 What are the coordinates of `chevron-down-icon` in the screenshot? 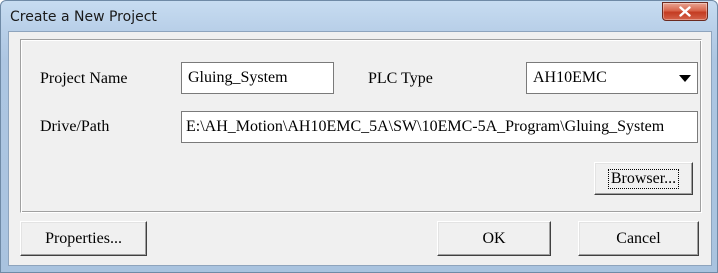 It's located at (685, 78).